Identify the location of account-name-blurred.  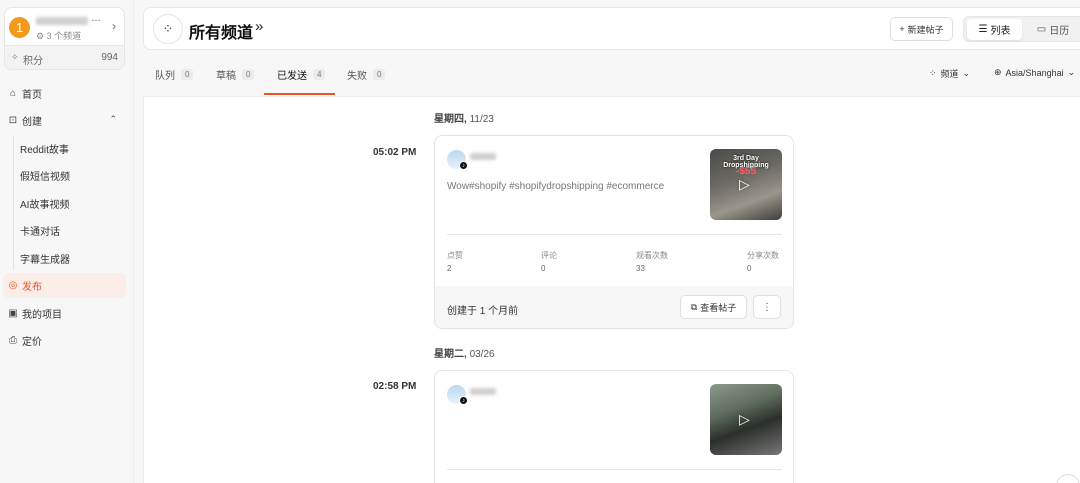
(62, 21).